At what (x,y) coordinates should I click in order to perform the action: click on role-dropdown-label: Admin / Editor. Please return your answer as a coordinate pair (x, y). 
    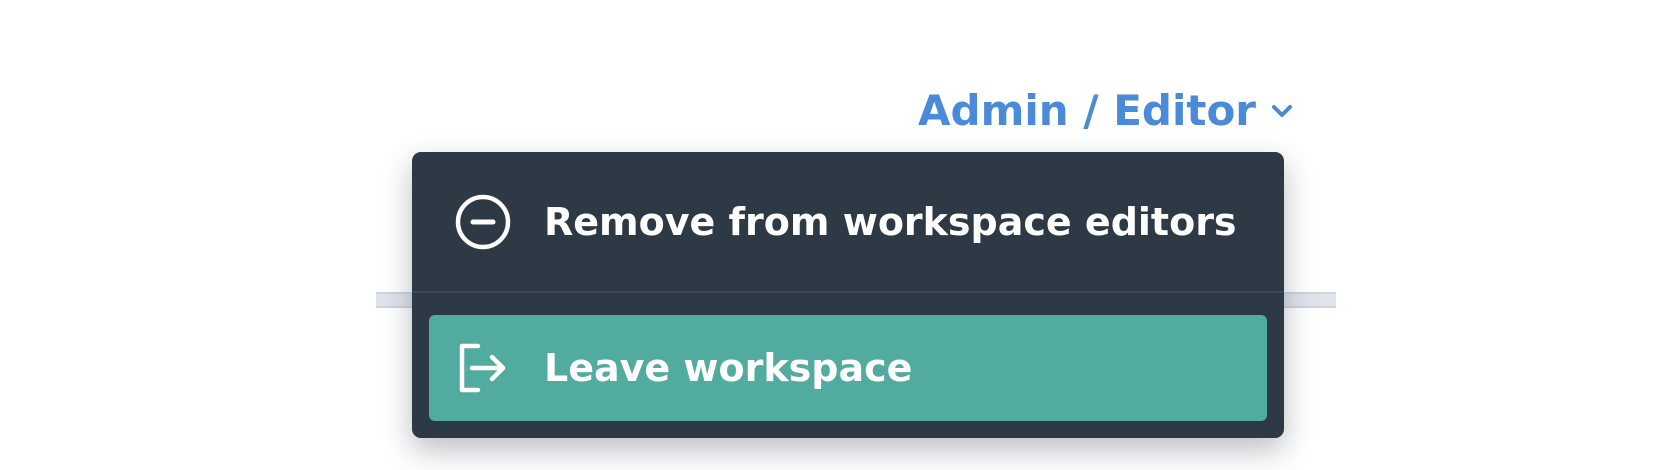
    Looking at the image, I should click on (1087, 110).